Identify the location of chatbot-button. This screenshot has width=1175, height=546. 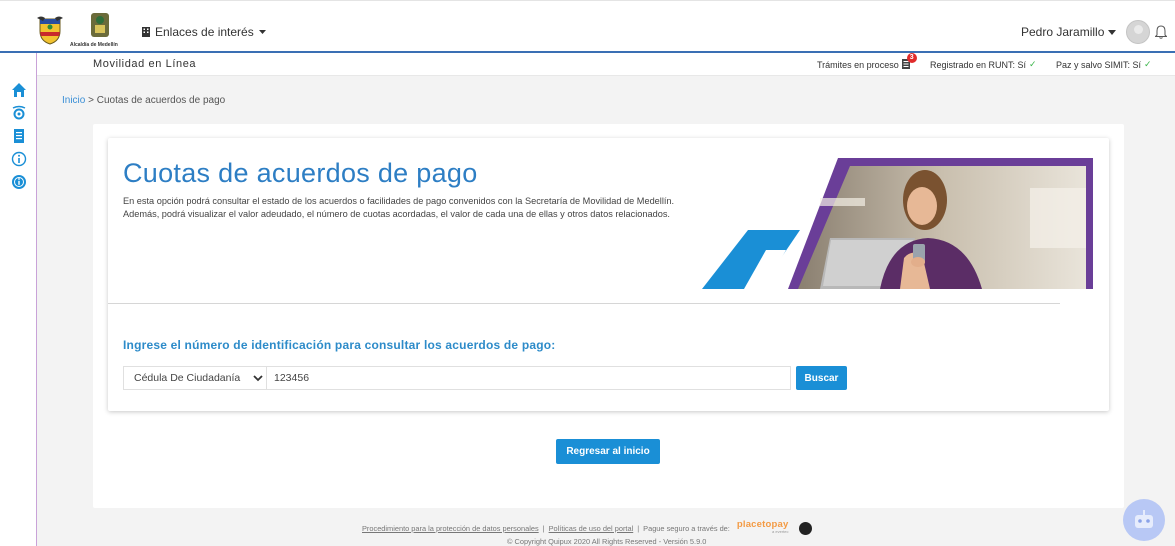
(1144, 520).